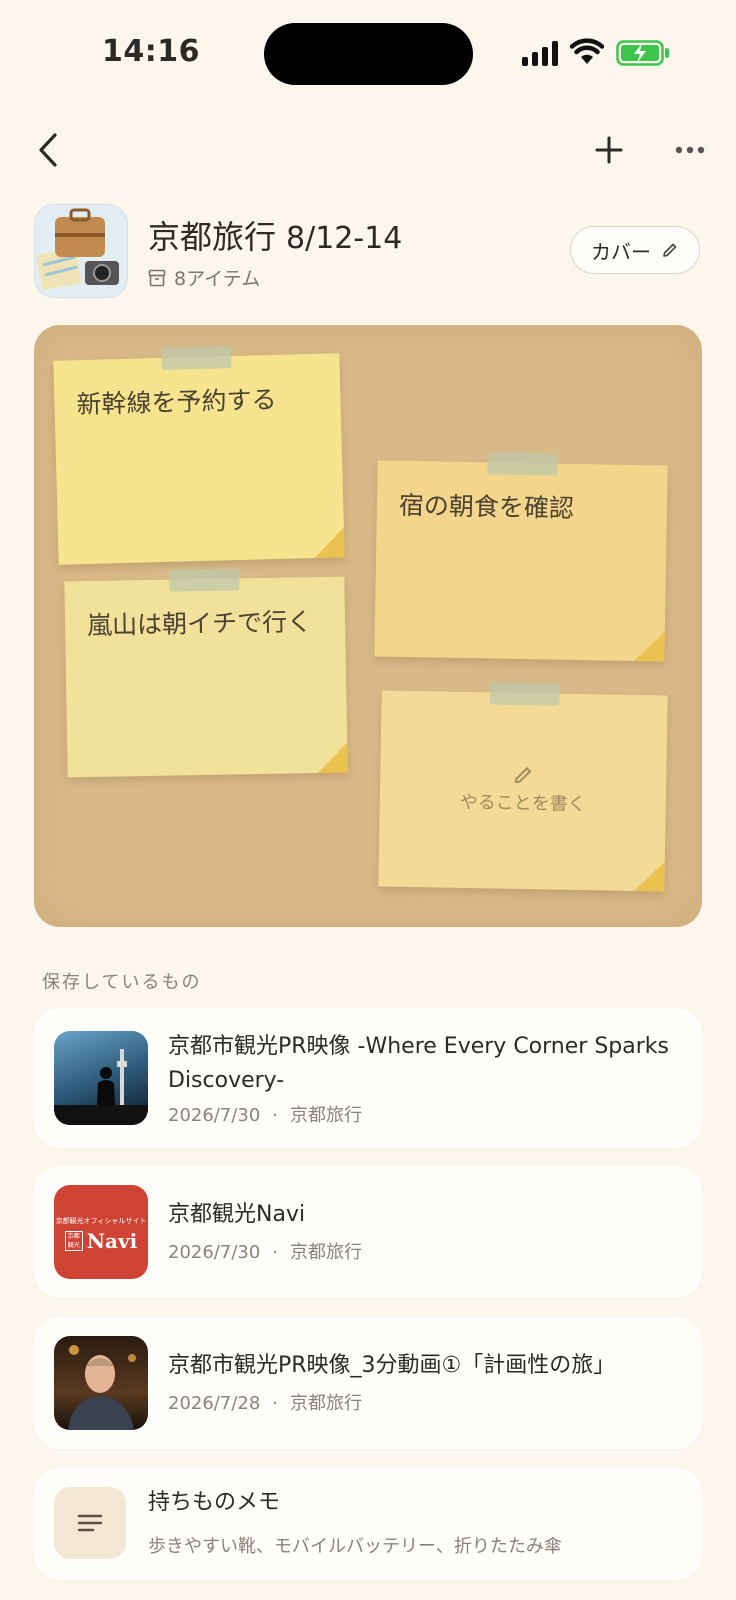 This screenshot has width=736, height=1600. Describe the element at coordinates (621, 251) in the screenshot. I see `cover-button-label: カバー` at that location.